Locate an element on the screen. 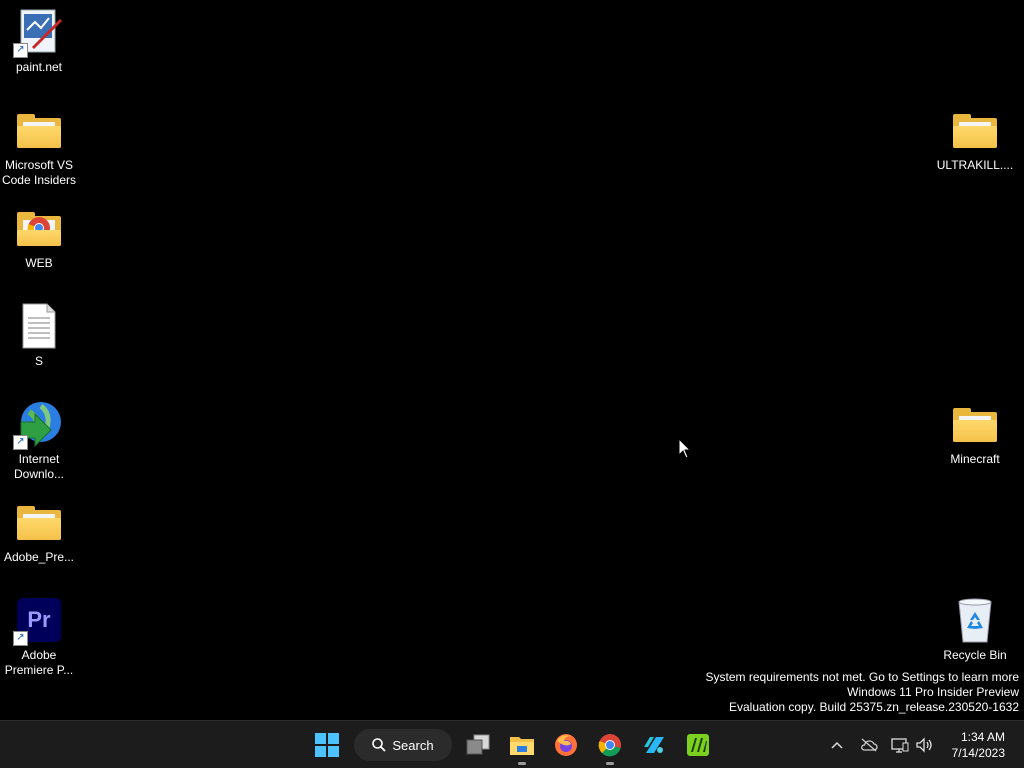 The width and height of the screenshot is (1024, 768). watermark-line: Windows 11 Pro Insider Preview is located at coordinates (933, 692).